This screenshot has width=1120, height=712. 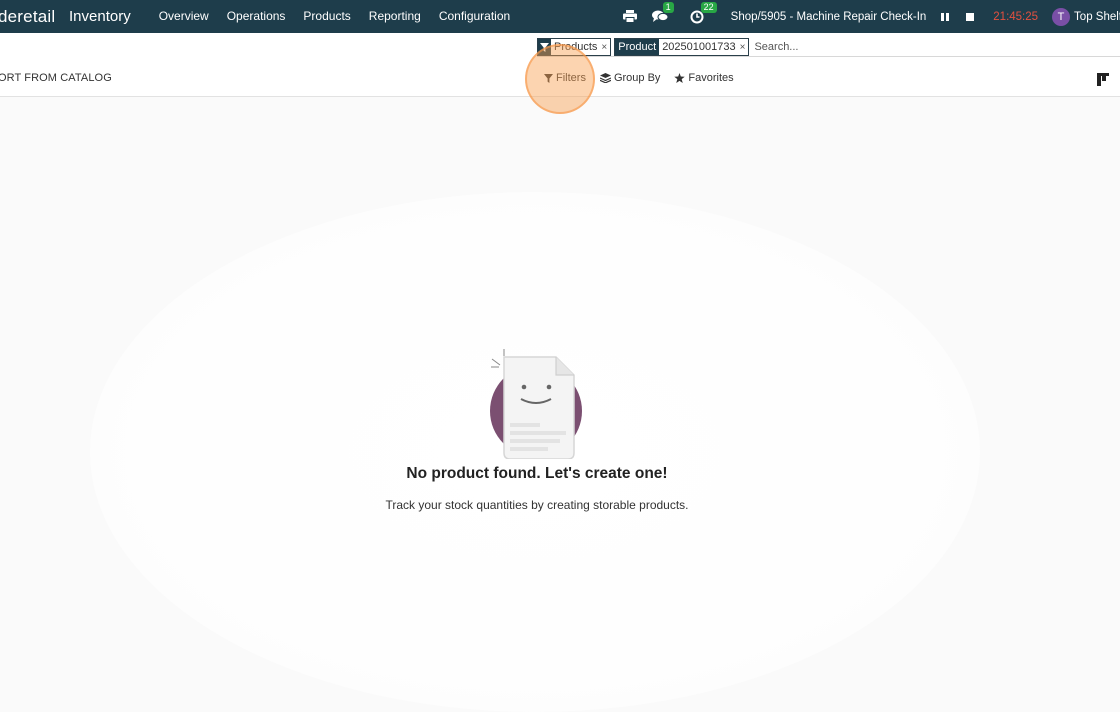 I want to click on empty-document-illustration, so click(x=536, y=404).